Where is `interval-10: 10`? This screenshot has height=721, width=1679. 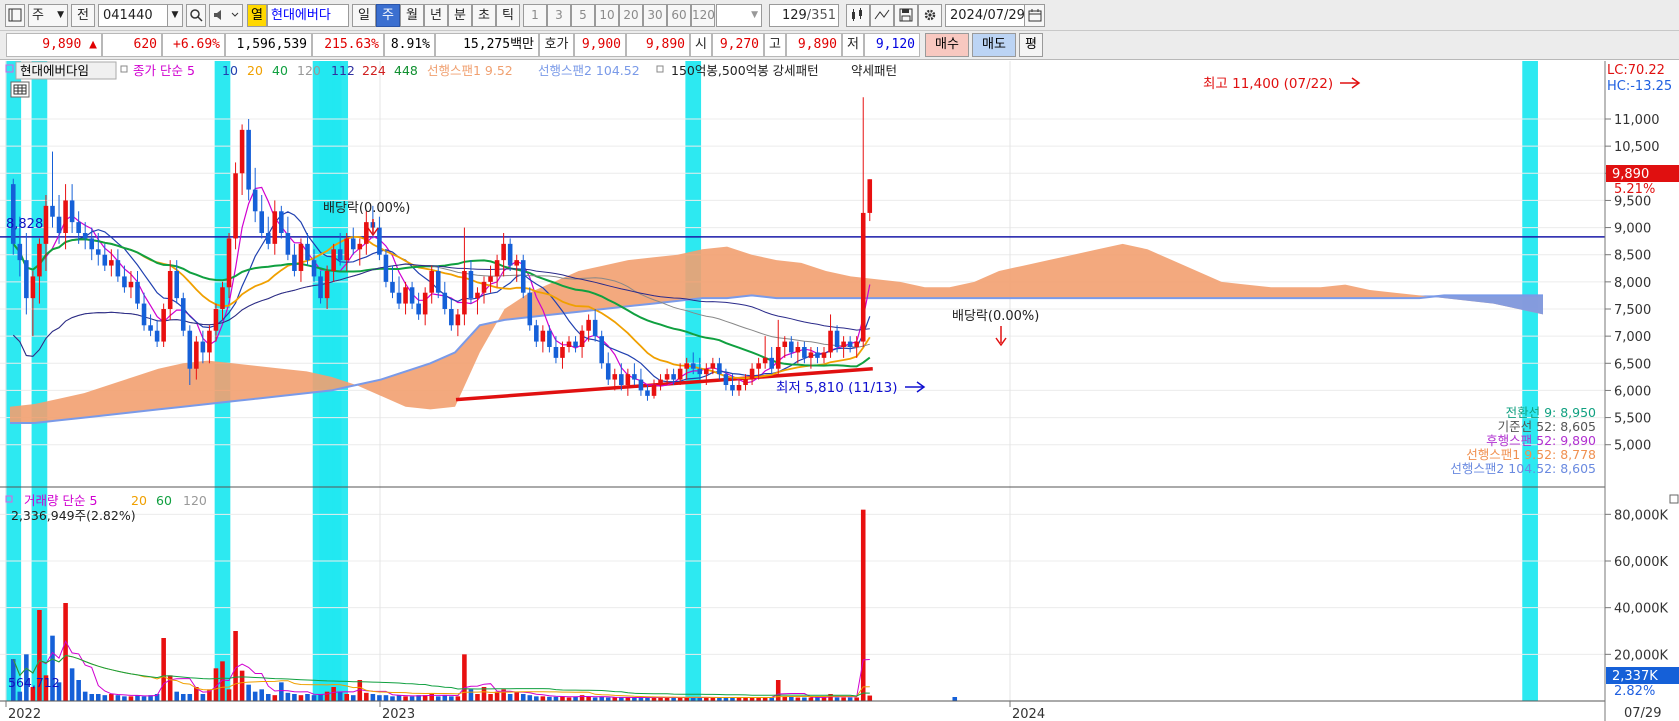
interval-10: 10 is located at coordinates (607, 15).